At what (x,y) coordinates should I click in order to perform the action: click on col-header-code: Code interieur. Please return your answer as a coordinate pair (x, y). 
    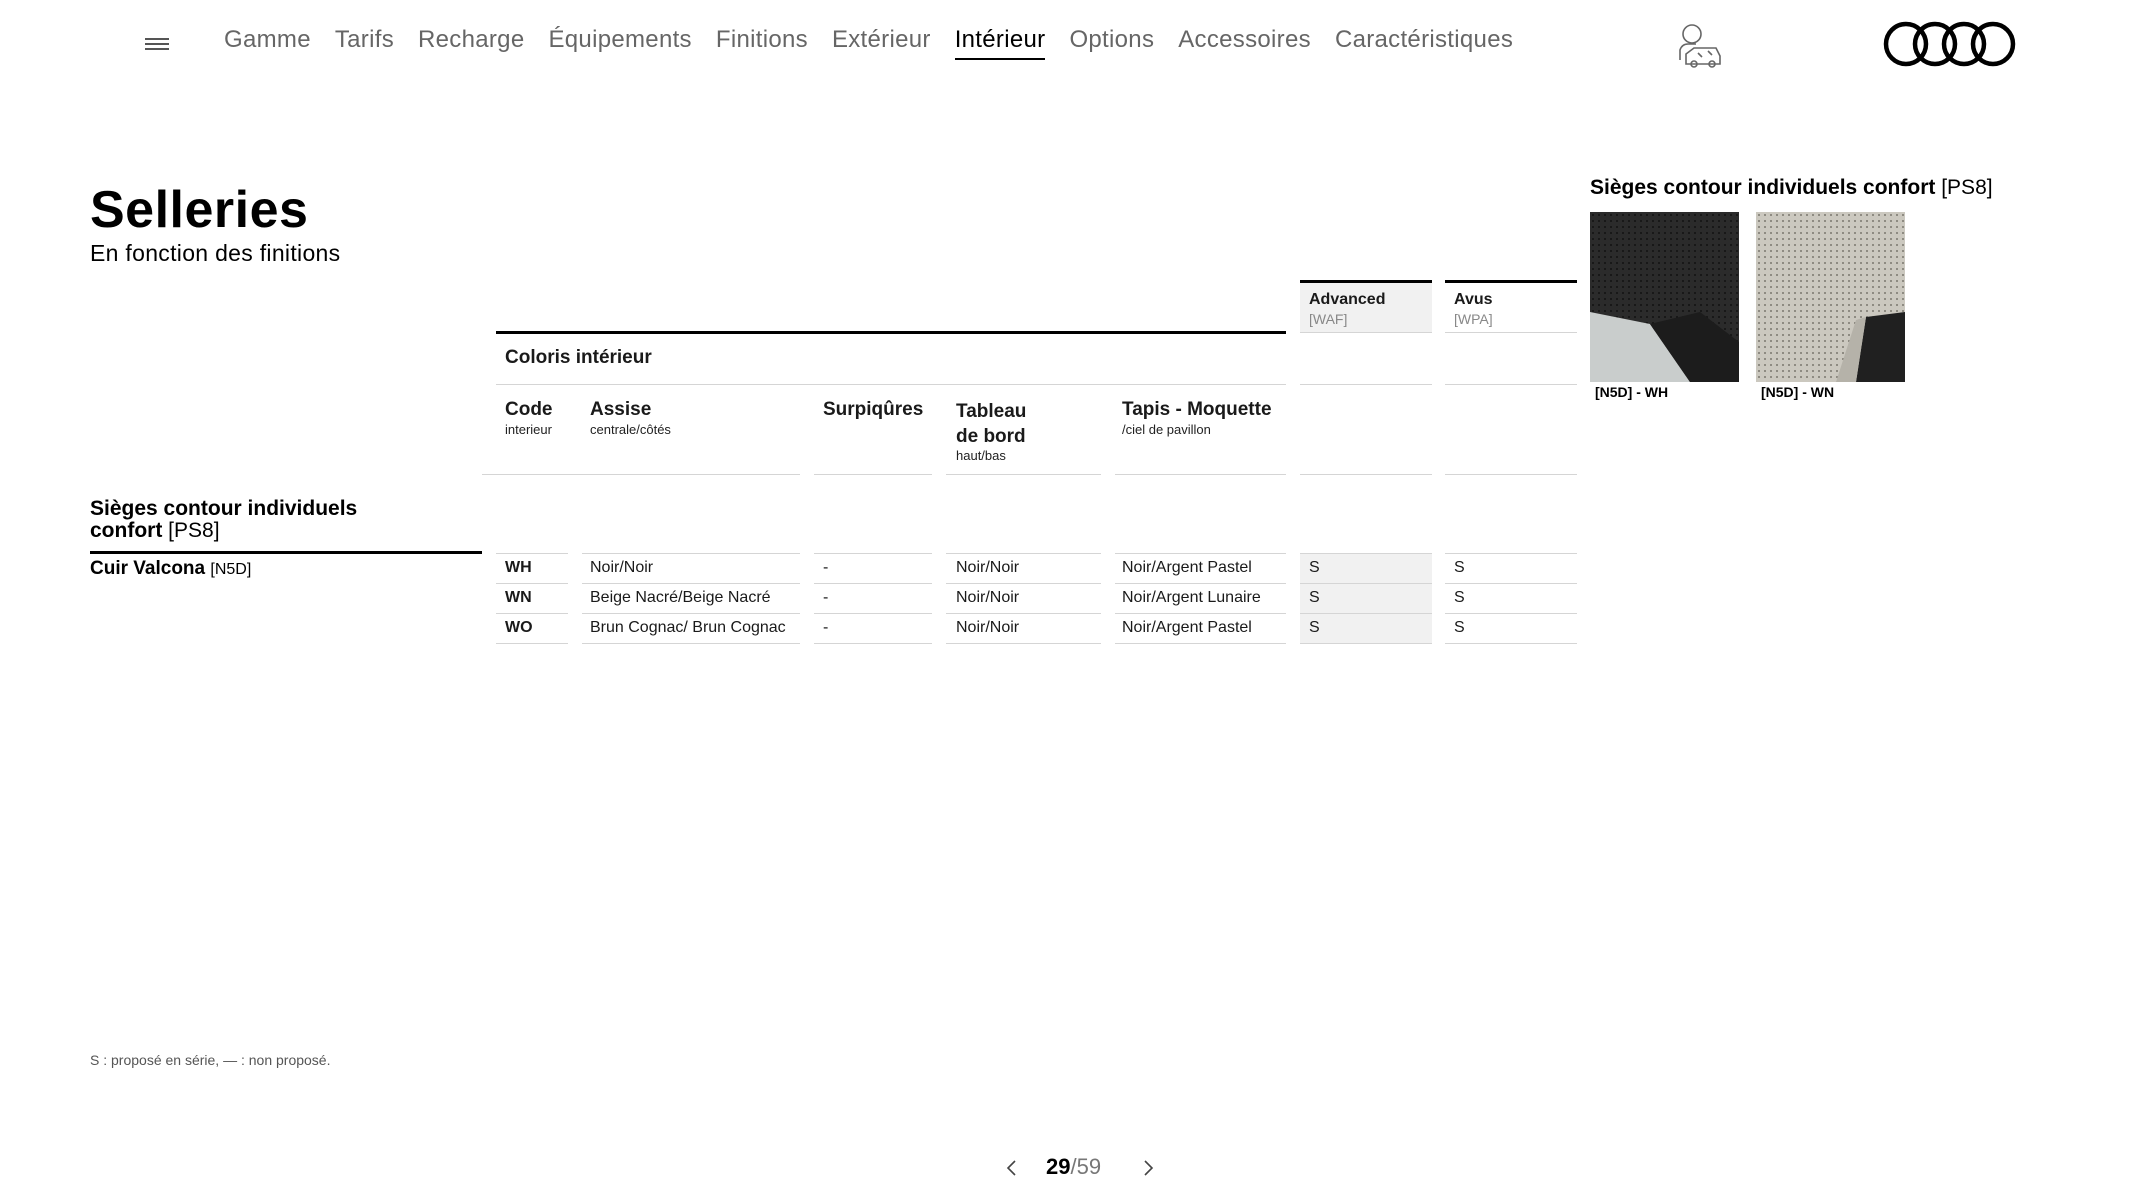
    Looking at the image, I should click on (529, 418).